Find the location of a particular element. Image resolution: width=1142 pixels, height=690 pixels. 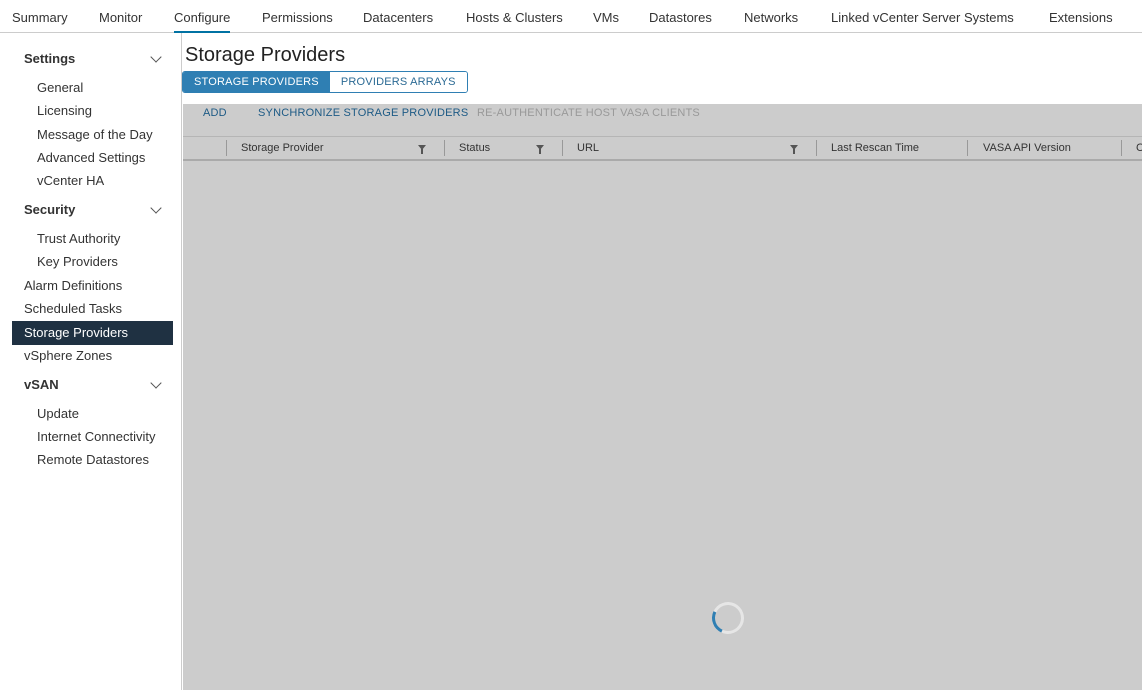

column-url: URL is located at coordinates (588, 148).